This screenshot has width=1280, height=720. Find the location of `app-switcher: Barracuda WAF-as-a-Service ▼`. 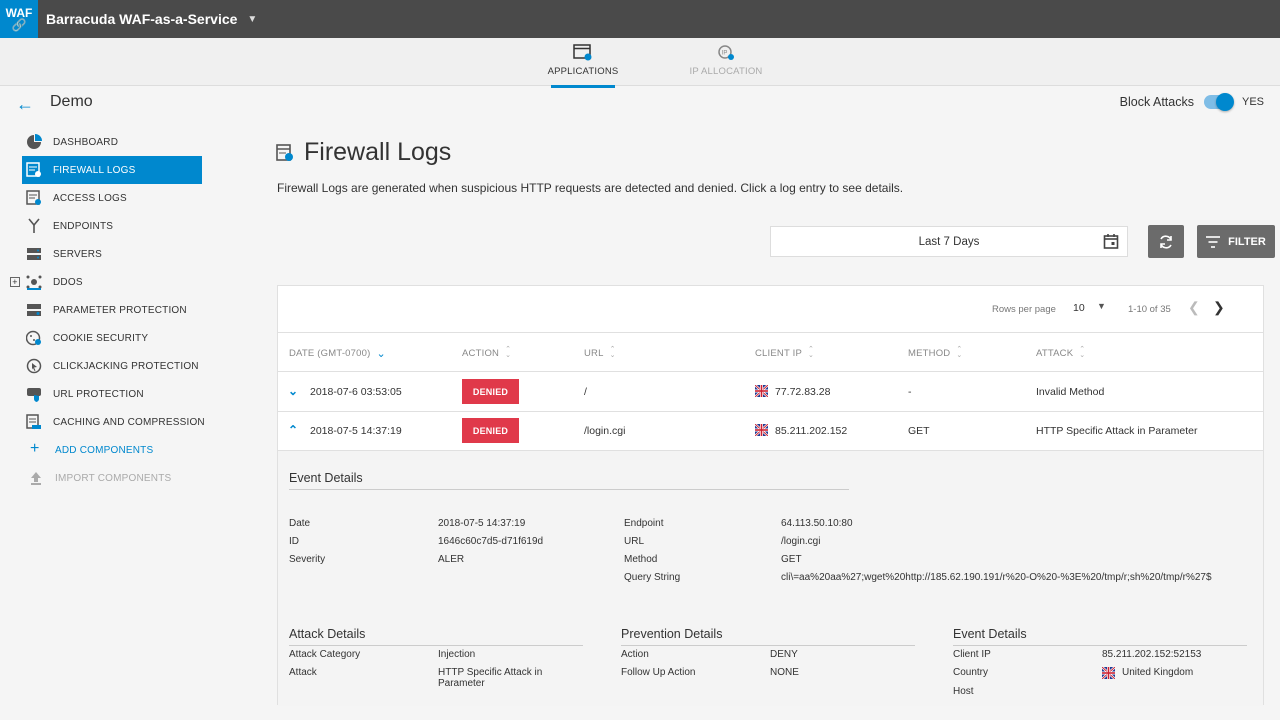

app-switcher: Barracuda WAF-as-a-Service ▼ is located at coordinates (151, 19).